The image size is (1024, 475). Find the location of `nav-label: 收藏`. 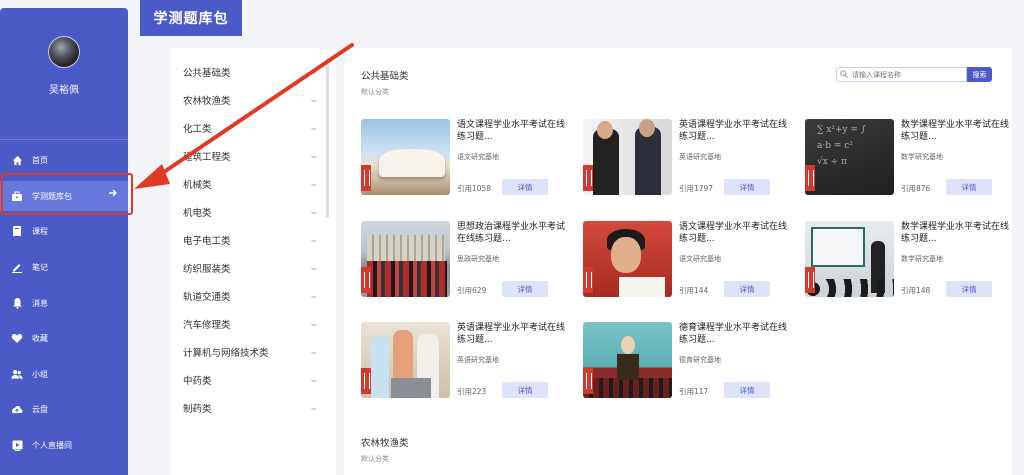

nav-label: 收藏 is located at coordinates (40, 338).